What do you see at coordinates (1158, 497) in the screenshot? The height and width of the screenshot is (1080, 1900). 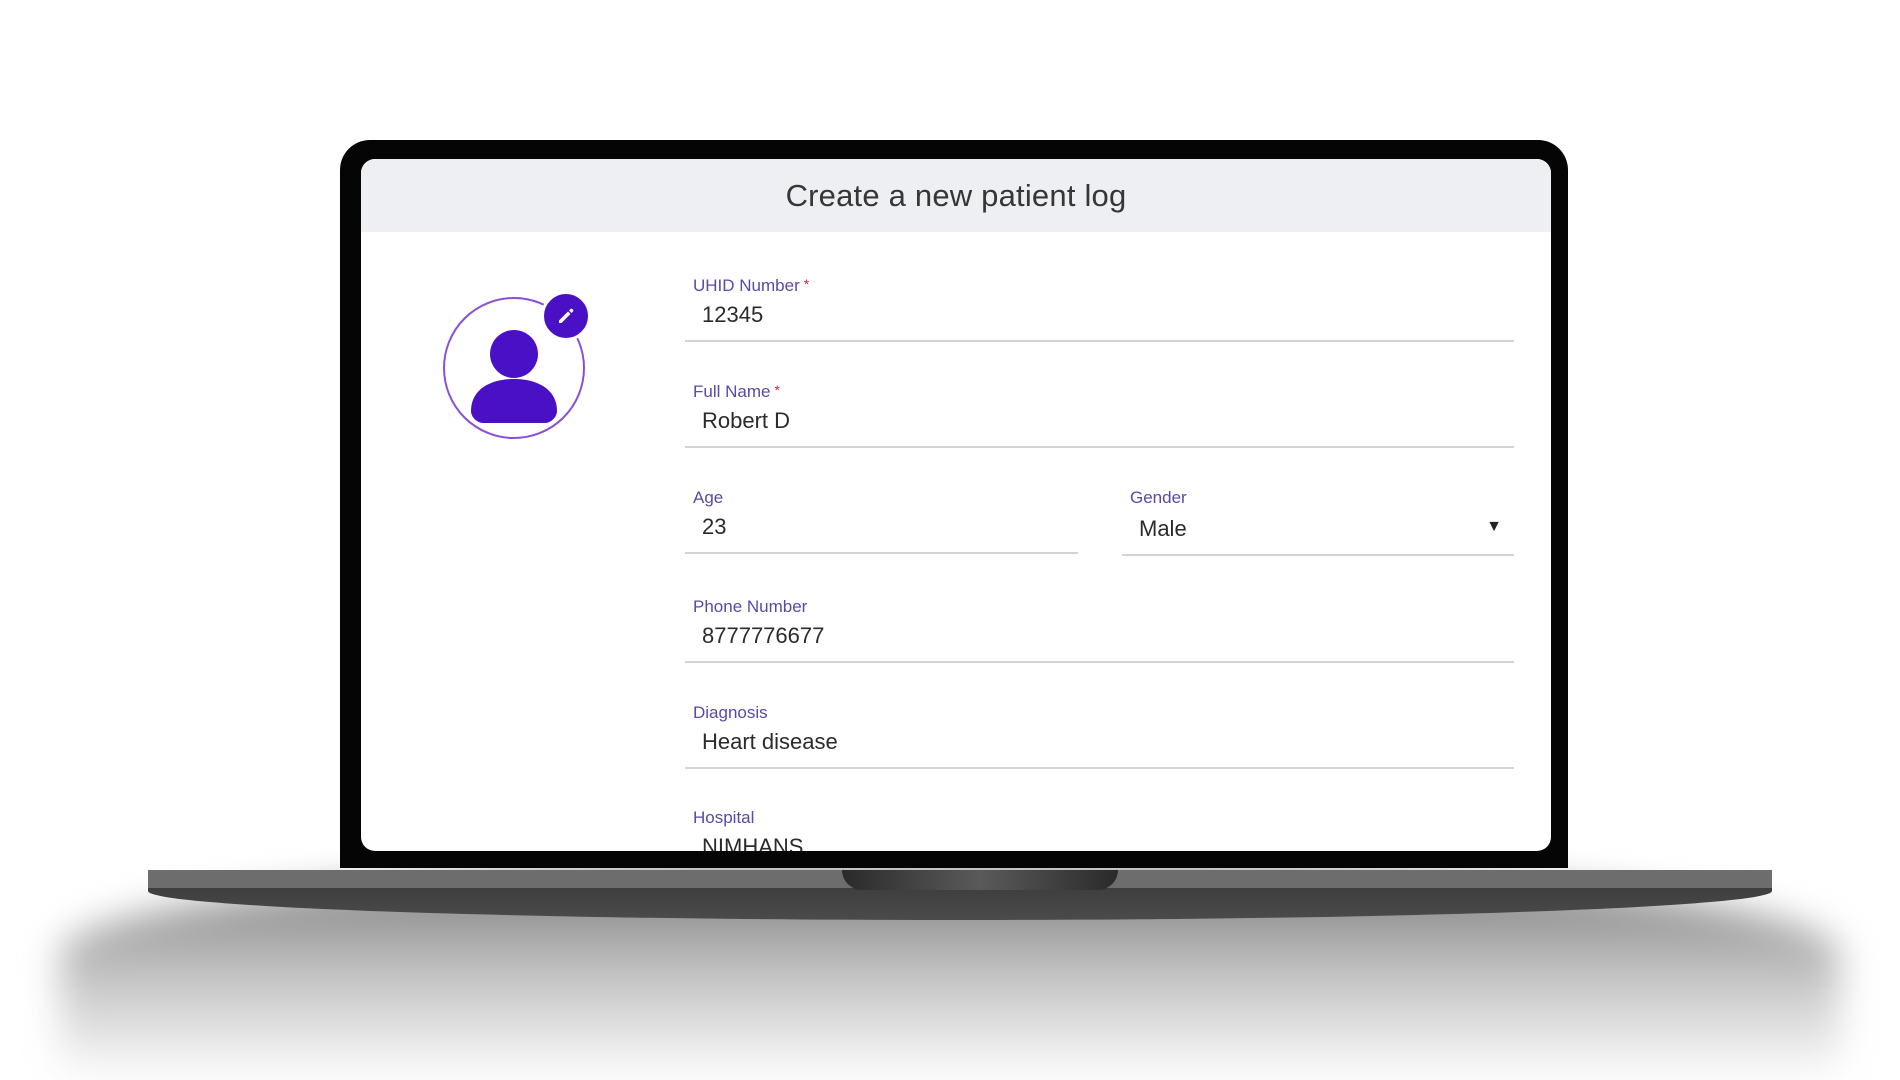 I see `gender-label: Gender` at bounding box center [1158, 497].